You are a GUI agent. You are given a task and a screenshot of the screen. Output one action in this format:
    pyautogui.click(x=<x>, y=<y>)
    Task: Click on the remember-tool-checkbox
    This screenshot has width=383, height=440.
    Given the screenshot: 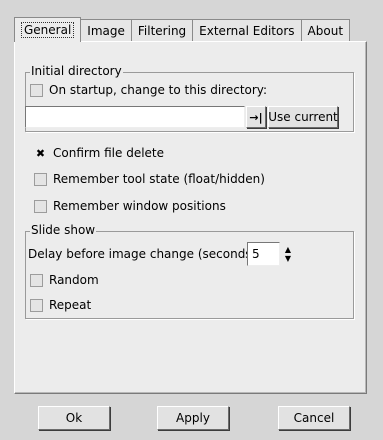 What is the action you would take?
    pyautogui.click(x=40, y=179)
    